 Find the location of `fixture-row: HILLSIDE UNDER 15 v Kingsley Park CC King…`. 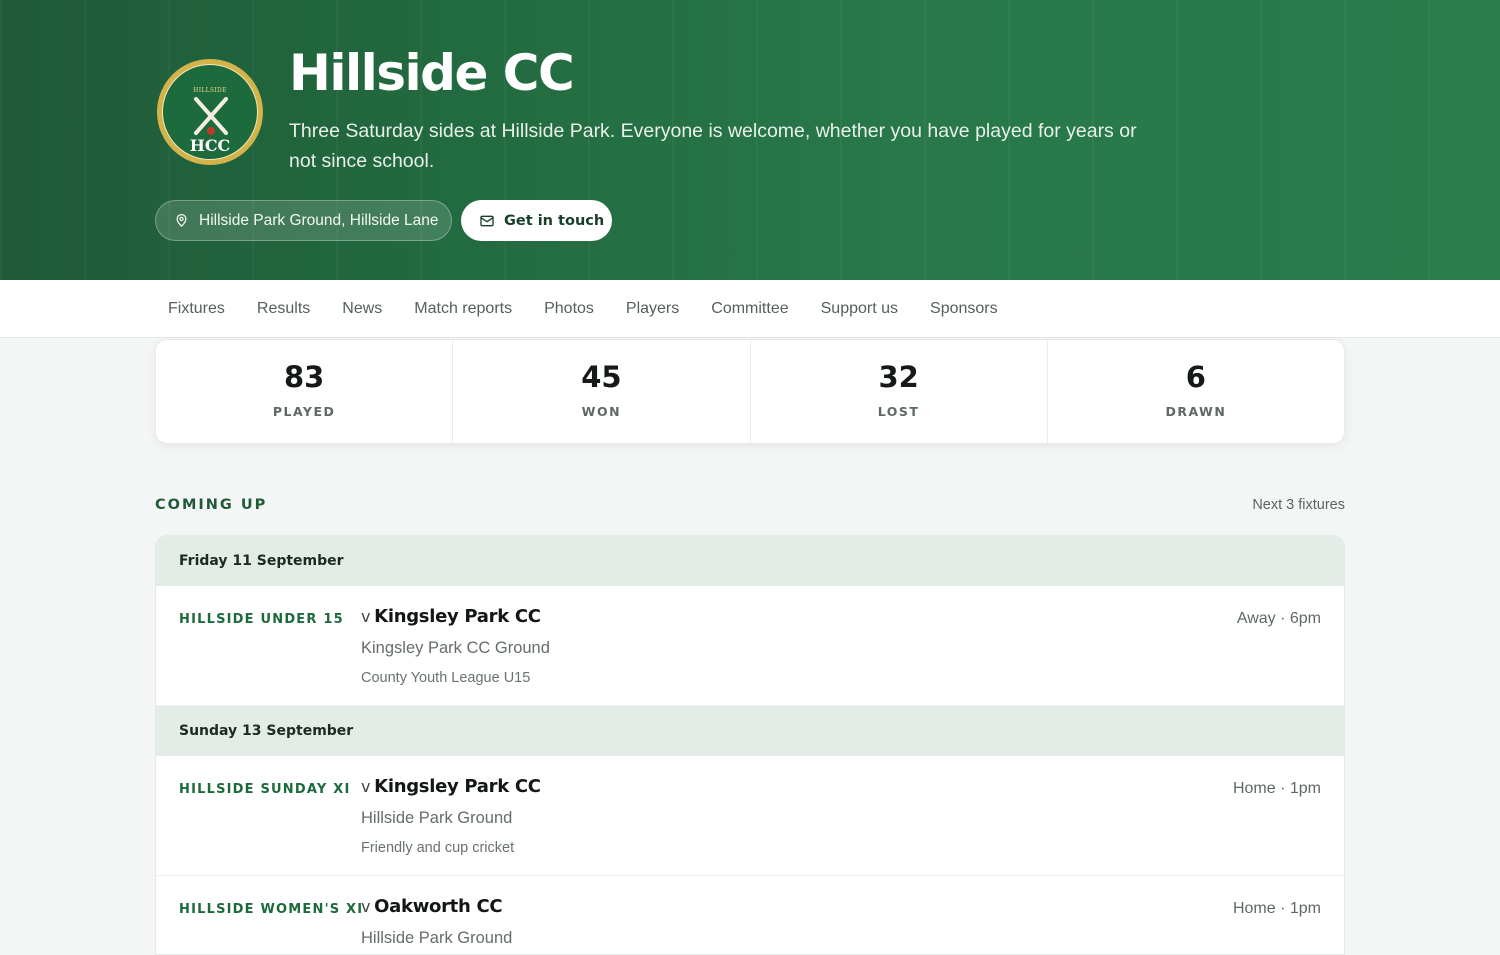

fixture-row: HILLSIDE UNDER 15 v Kingsley Park CC King… is located at coordinates (750, 646).